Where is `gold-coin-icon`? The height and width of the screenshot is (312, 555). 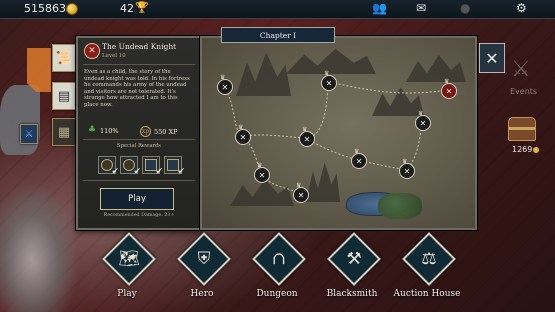
gold-coin-icon is located at coordinates (72, 9).